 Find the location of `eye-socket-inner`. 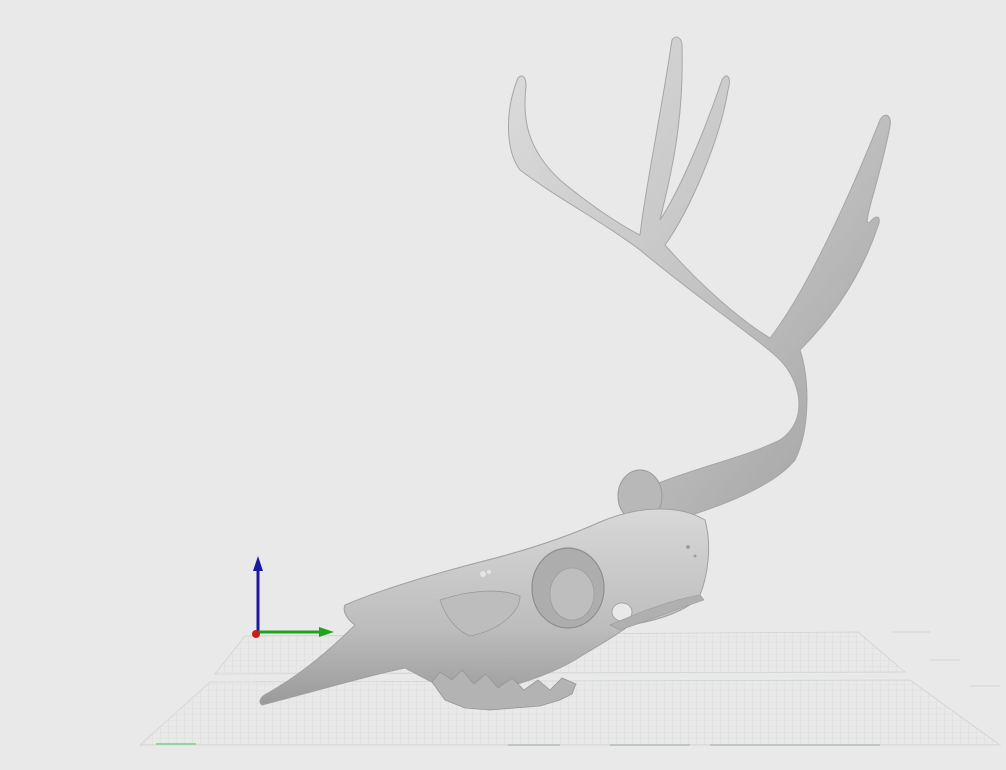

eye-socket-inner is located at coordinates (572, 594).